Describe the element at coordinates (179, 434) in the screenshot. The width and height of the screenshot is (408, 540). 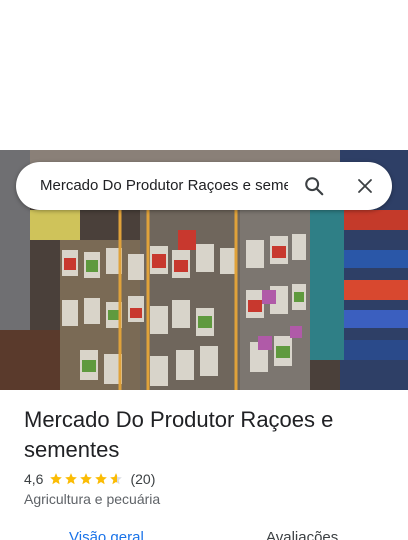
I see `place-title: Mercado Do Produtor Raçoes e sementes` at that location.